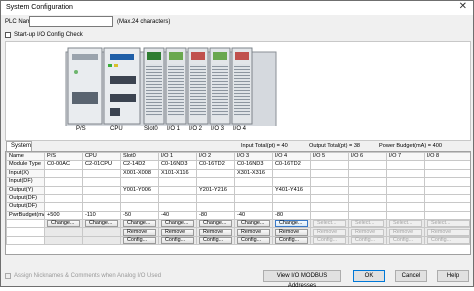  What do you see at coordinates (139, 173) in the screenshot?
I see `grid-cell: X001-X008` at bounding box center [139, 173].